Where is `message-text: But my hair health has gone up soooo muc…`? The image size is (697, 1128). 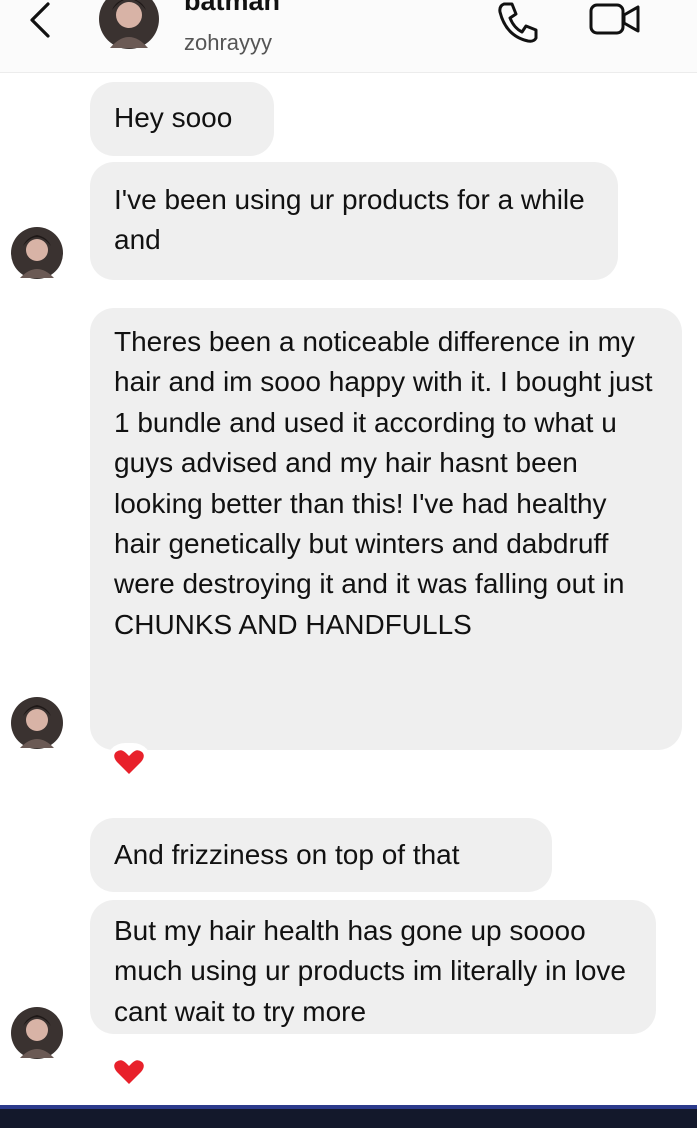
message-text: But my hair health has gone up soooo muc… is located at coordinates (370, 971).